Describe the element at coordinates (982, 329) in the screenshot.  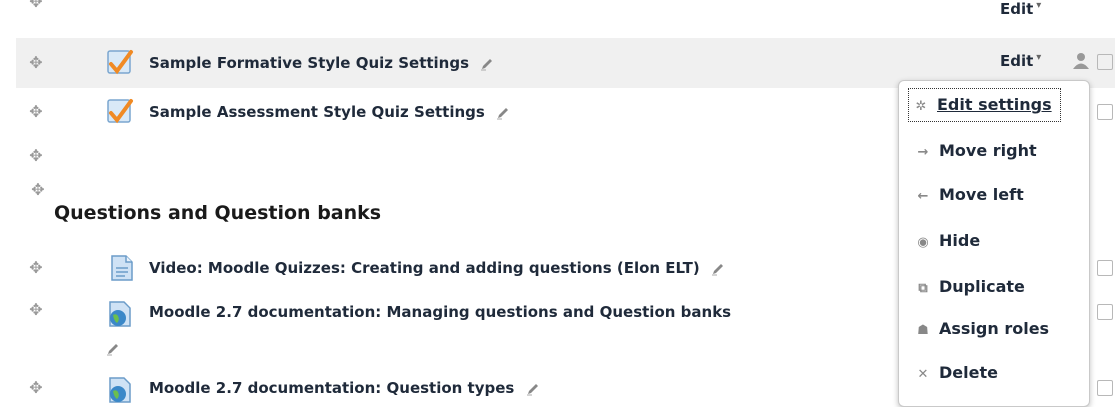
I see `menu-item-assign-roles: ☗ Assign roles` at that location.